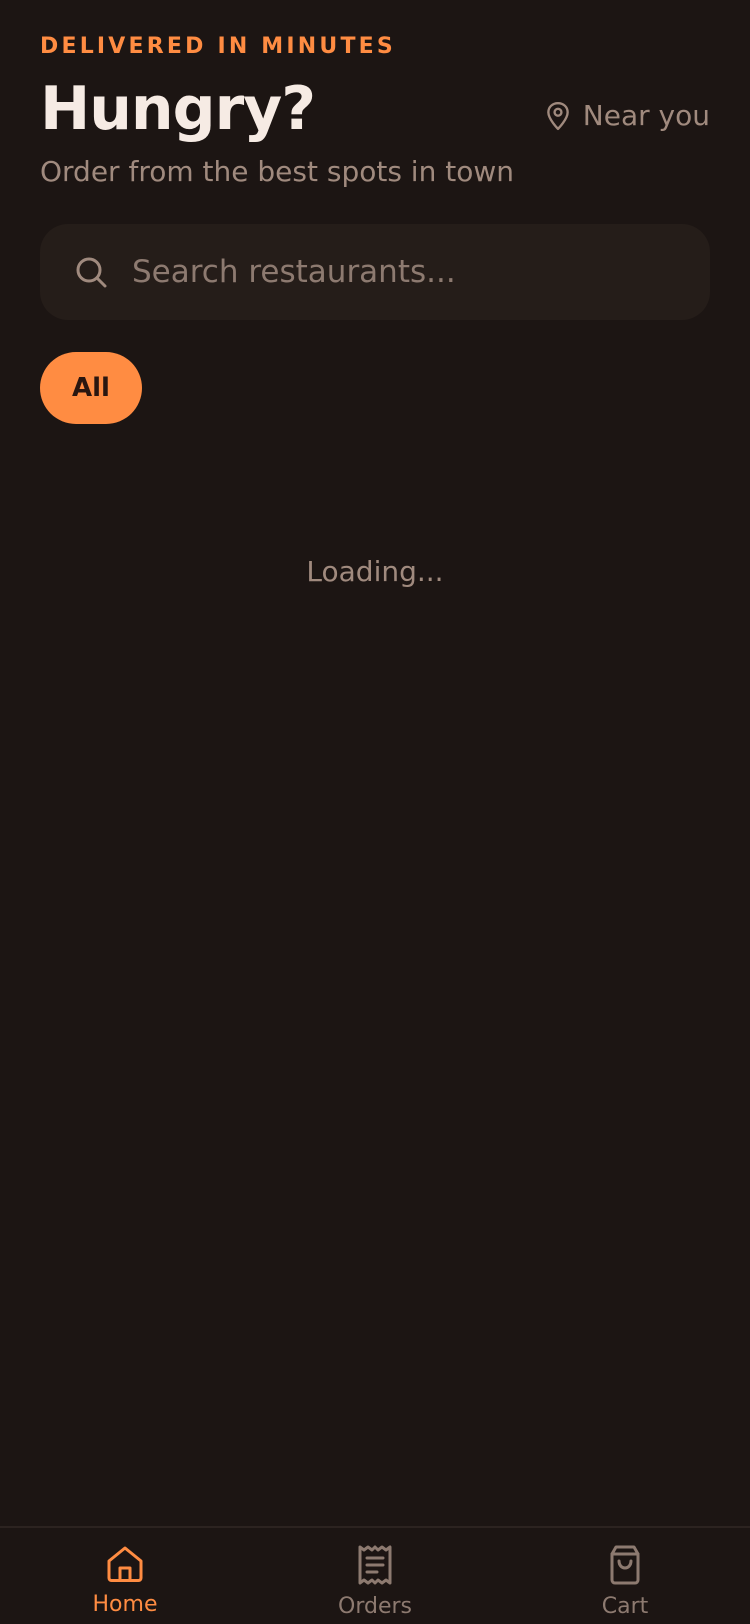 This screenshot has height=1624, width=750. What do you see at coordinates (558, 116) in the screenshot?
I see `map-pin-icon` at bounding box center [558, 116].